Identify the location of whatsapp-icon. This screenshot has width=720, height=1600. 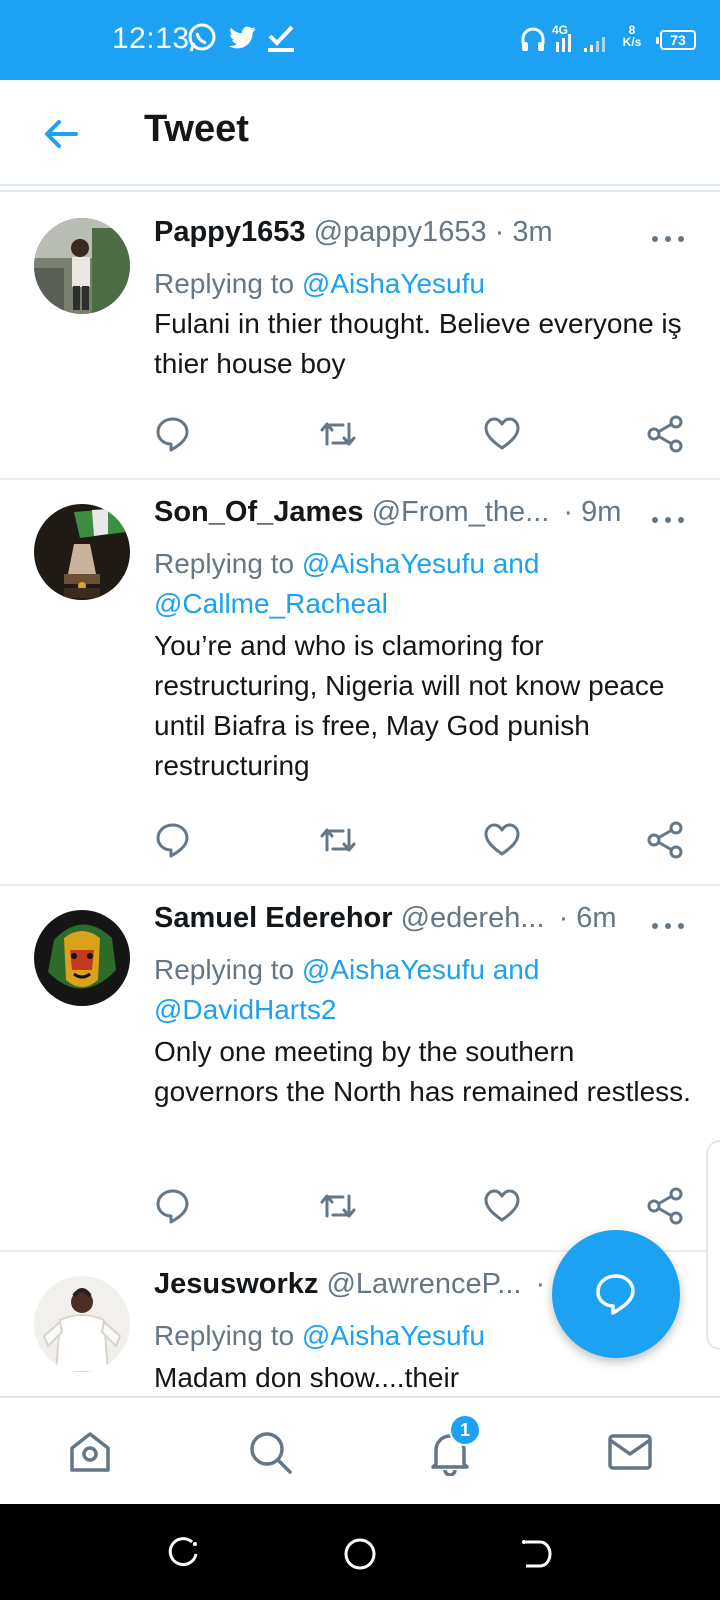
(202, 40).